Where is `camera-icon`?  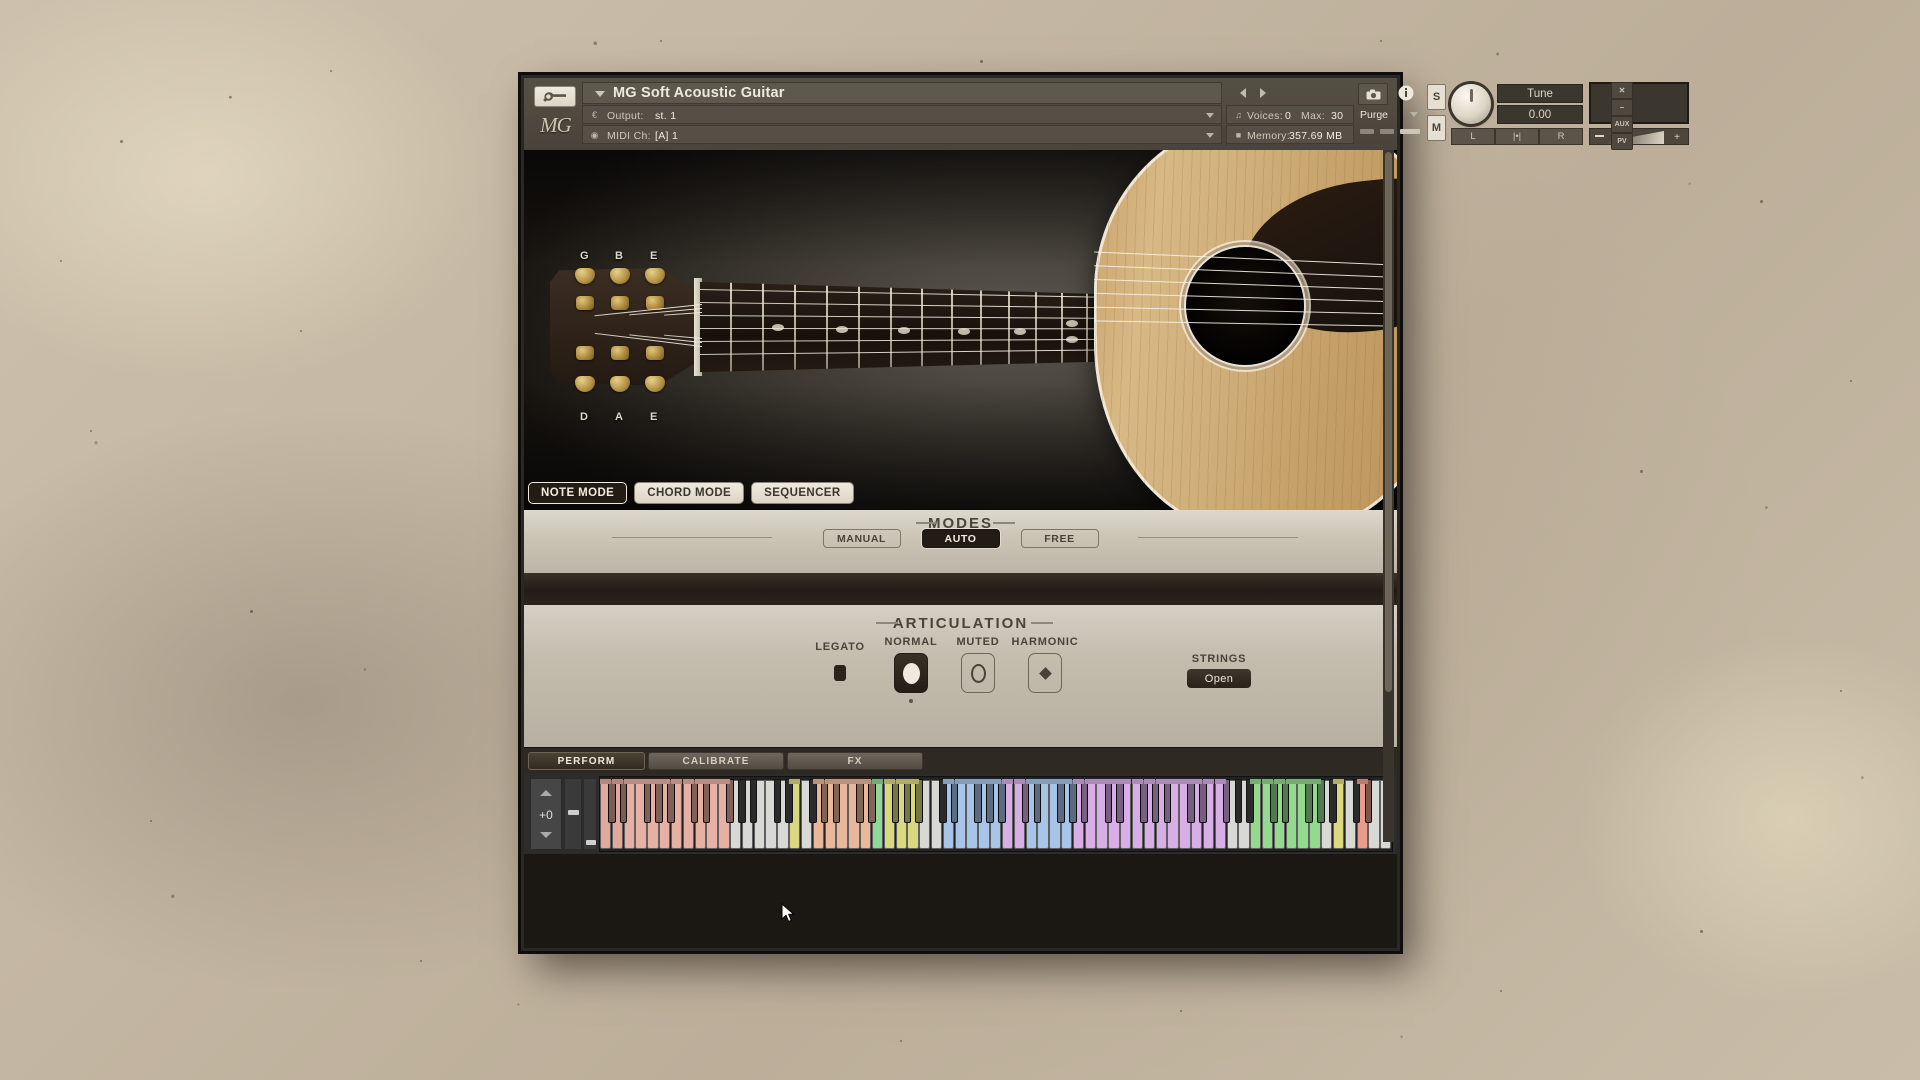
camera-icon is located at coordinates (1373, 94).